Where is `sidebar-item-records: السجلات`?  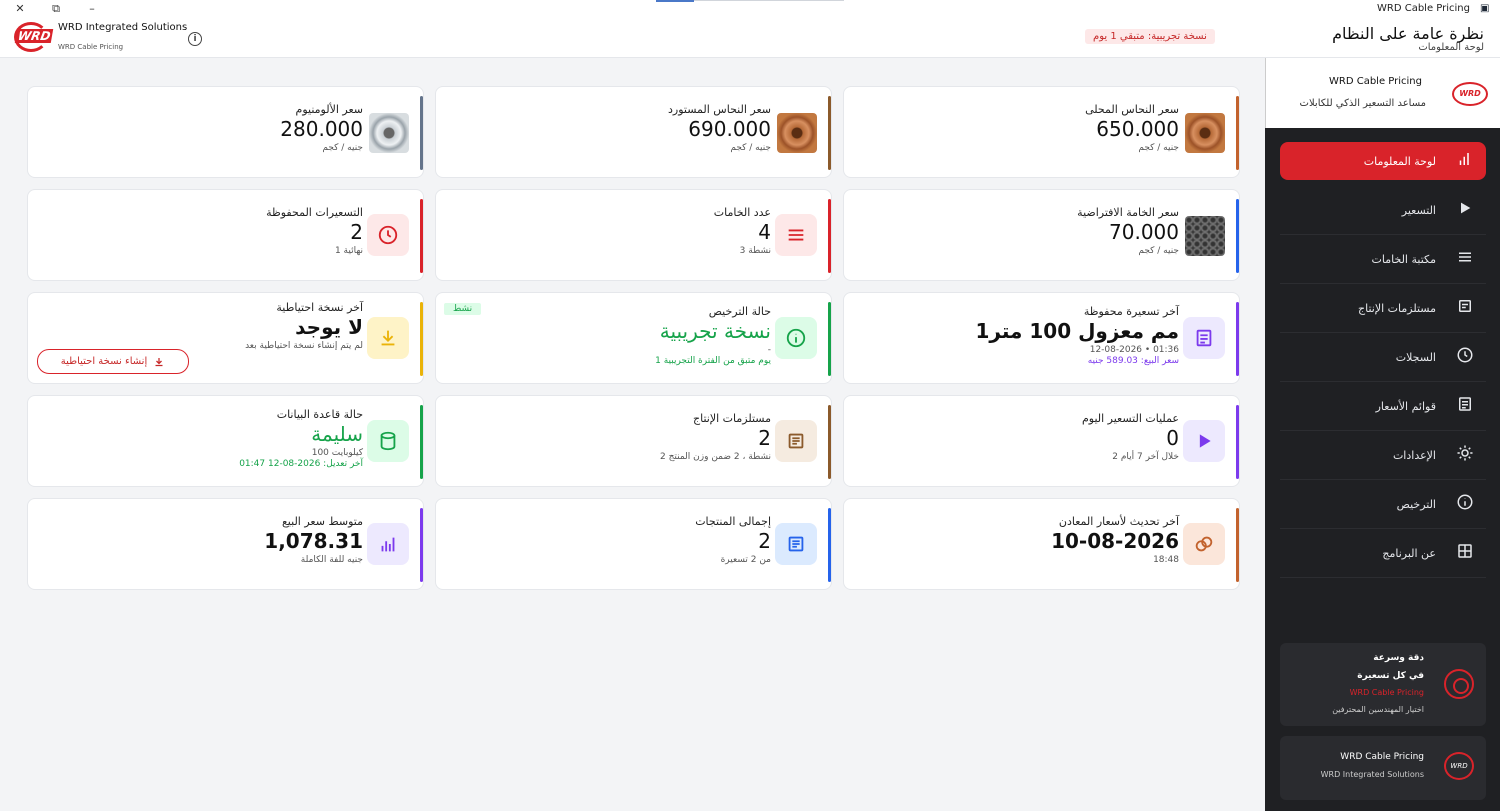
sidebar-item-records: السجلات is located at coordinates (1383, 357).